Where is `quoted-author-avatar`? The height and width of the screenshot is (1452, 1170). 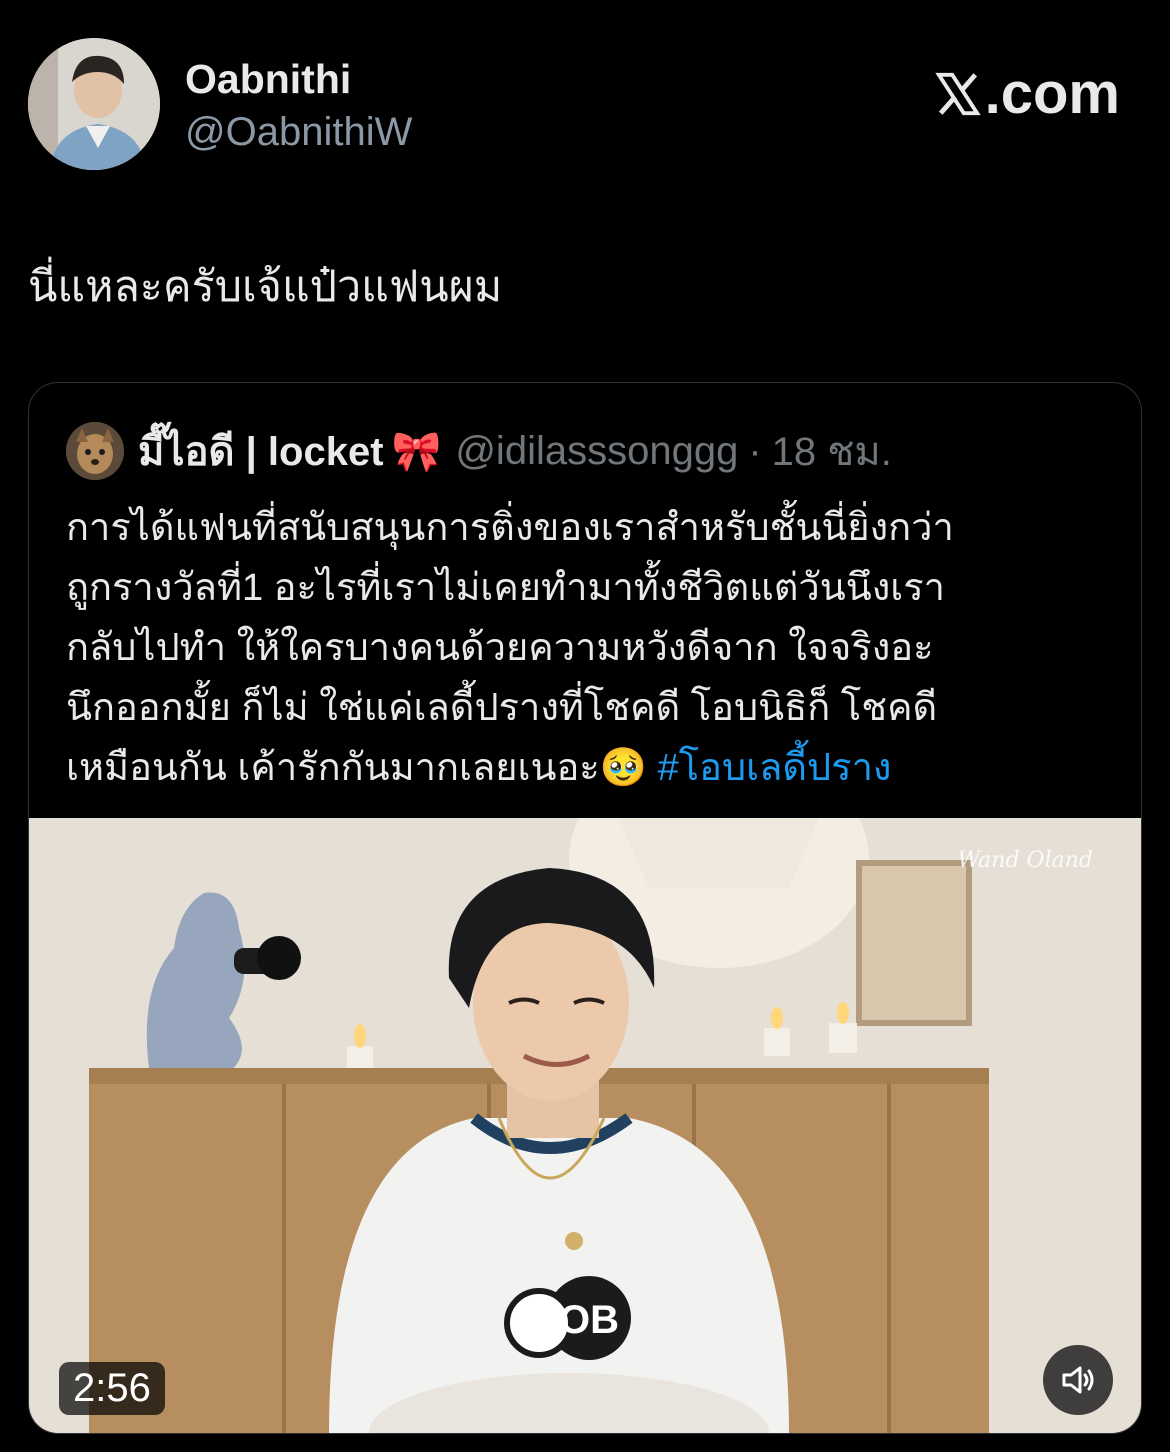 quoted-author-avatar is located at coordinates (95, 451).